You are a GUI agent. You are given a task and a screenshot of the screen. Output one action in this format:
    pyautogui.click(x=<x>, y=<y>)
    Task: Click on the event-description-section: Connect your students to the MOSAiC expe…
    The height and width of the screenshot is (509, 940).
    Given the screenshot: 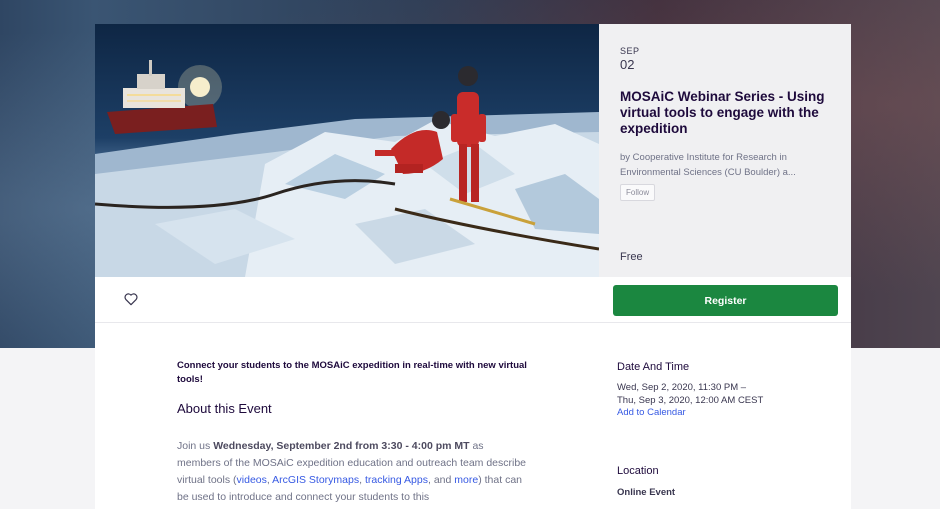 What is the action you would take?
    pyautogui.click(x=362, y=432)
    